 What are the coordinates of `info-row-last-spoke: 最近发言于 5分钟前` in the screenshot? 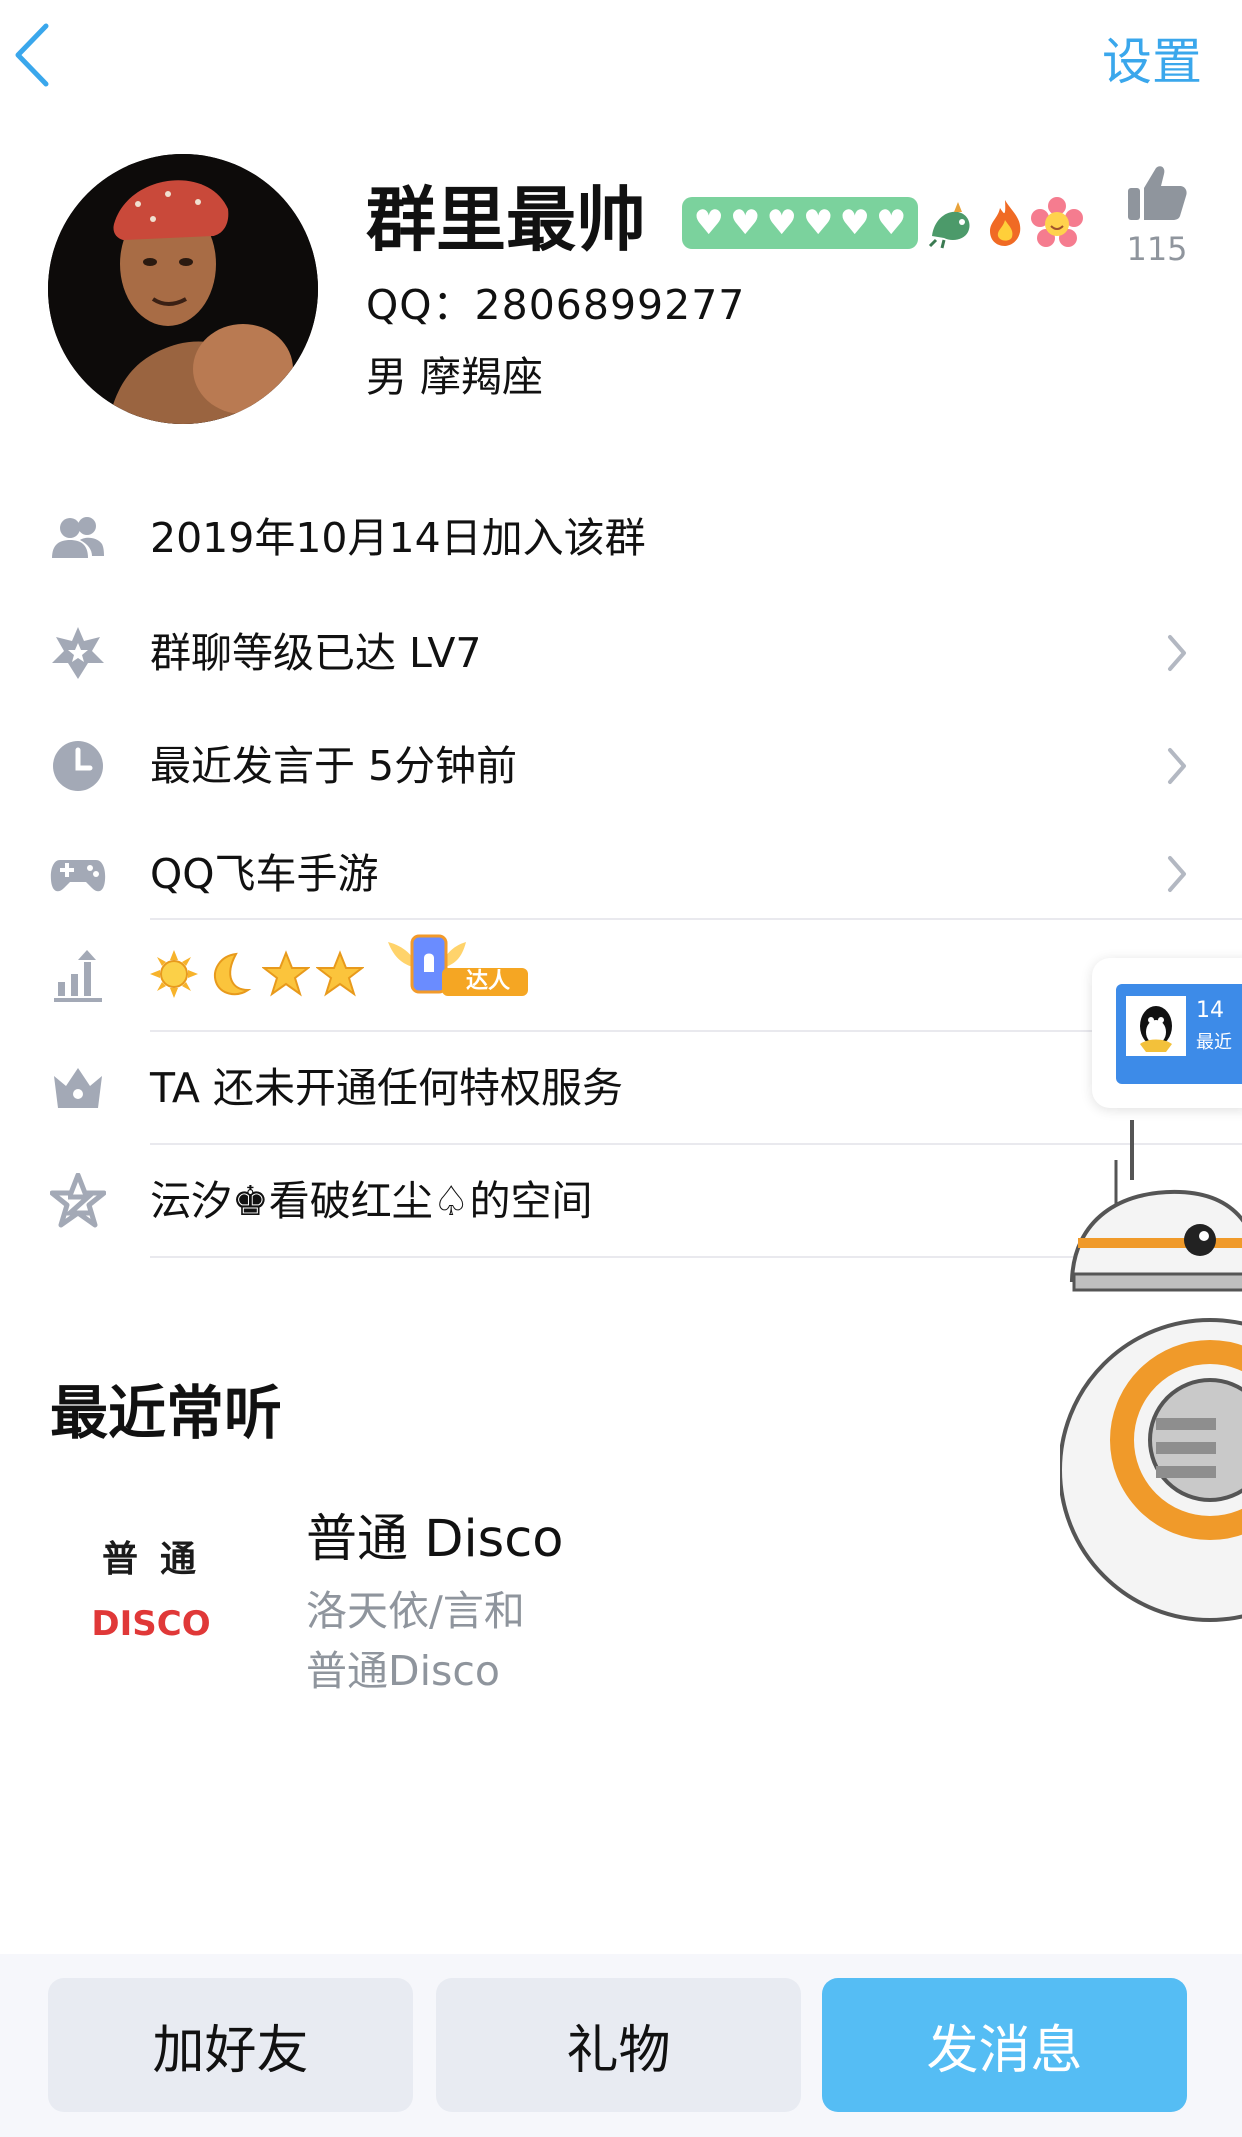 It's located at (621, 766).